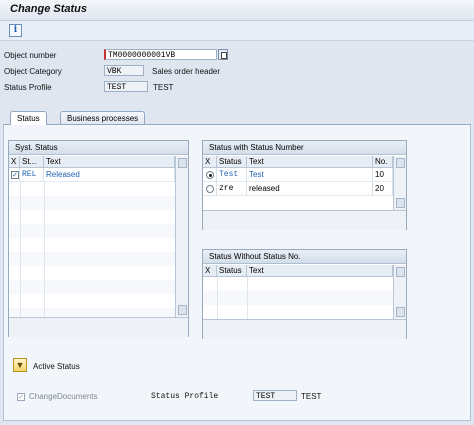  Describe the element at coordinates (304, 257) in the screenshot. I see `status-without-number-title: Status Without Status No.` at that location.